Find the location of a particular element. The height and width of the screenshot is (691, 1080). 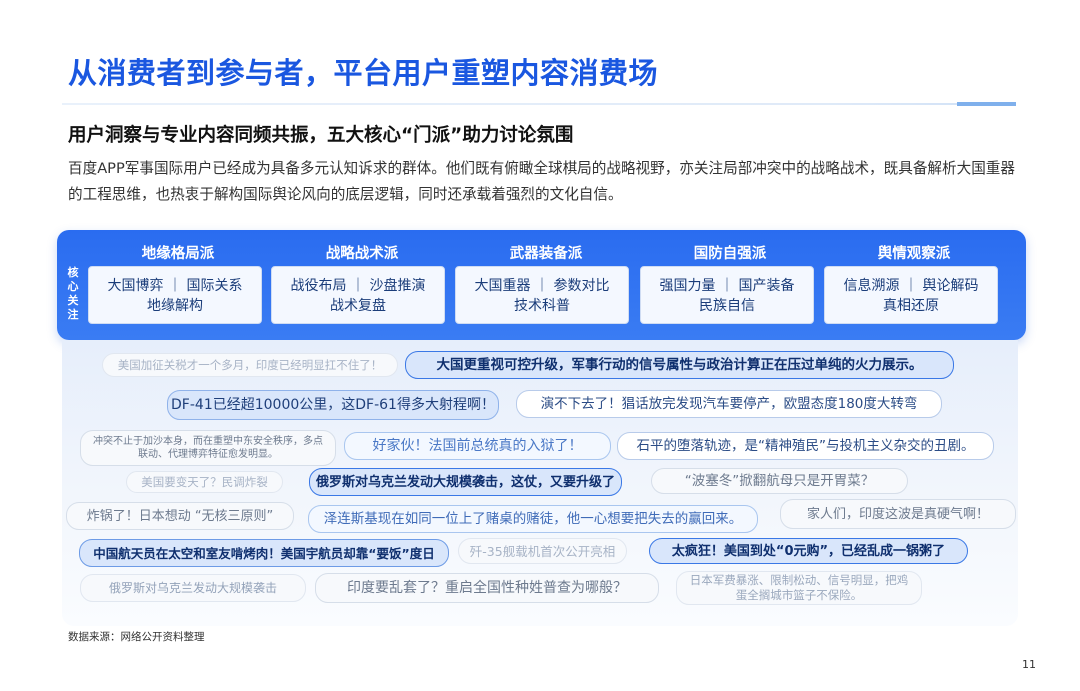

comment-pill: 印度要乱套了？重启全国性种姓普查为哪般？ is located at coordinates (487, 588).